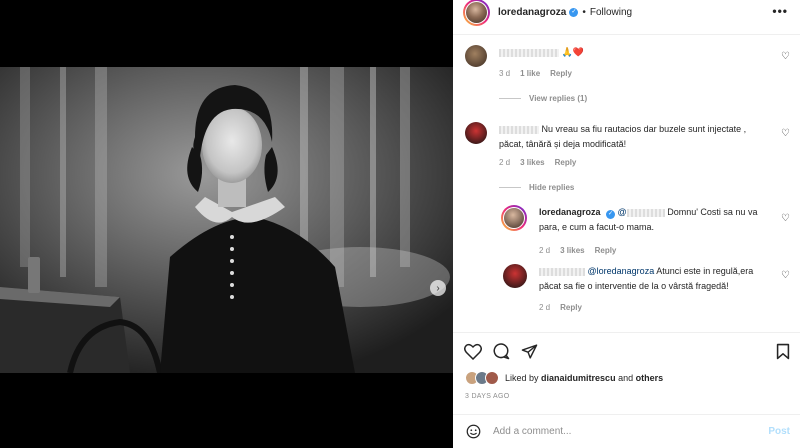 This screenshot has width=800, height=448. What do you see at coordinates (634, 52) in the screenshot?
I see `comment-text: 🙏❤️` at bounding box center [634, 52].